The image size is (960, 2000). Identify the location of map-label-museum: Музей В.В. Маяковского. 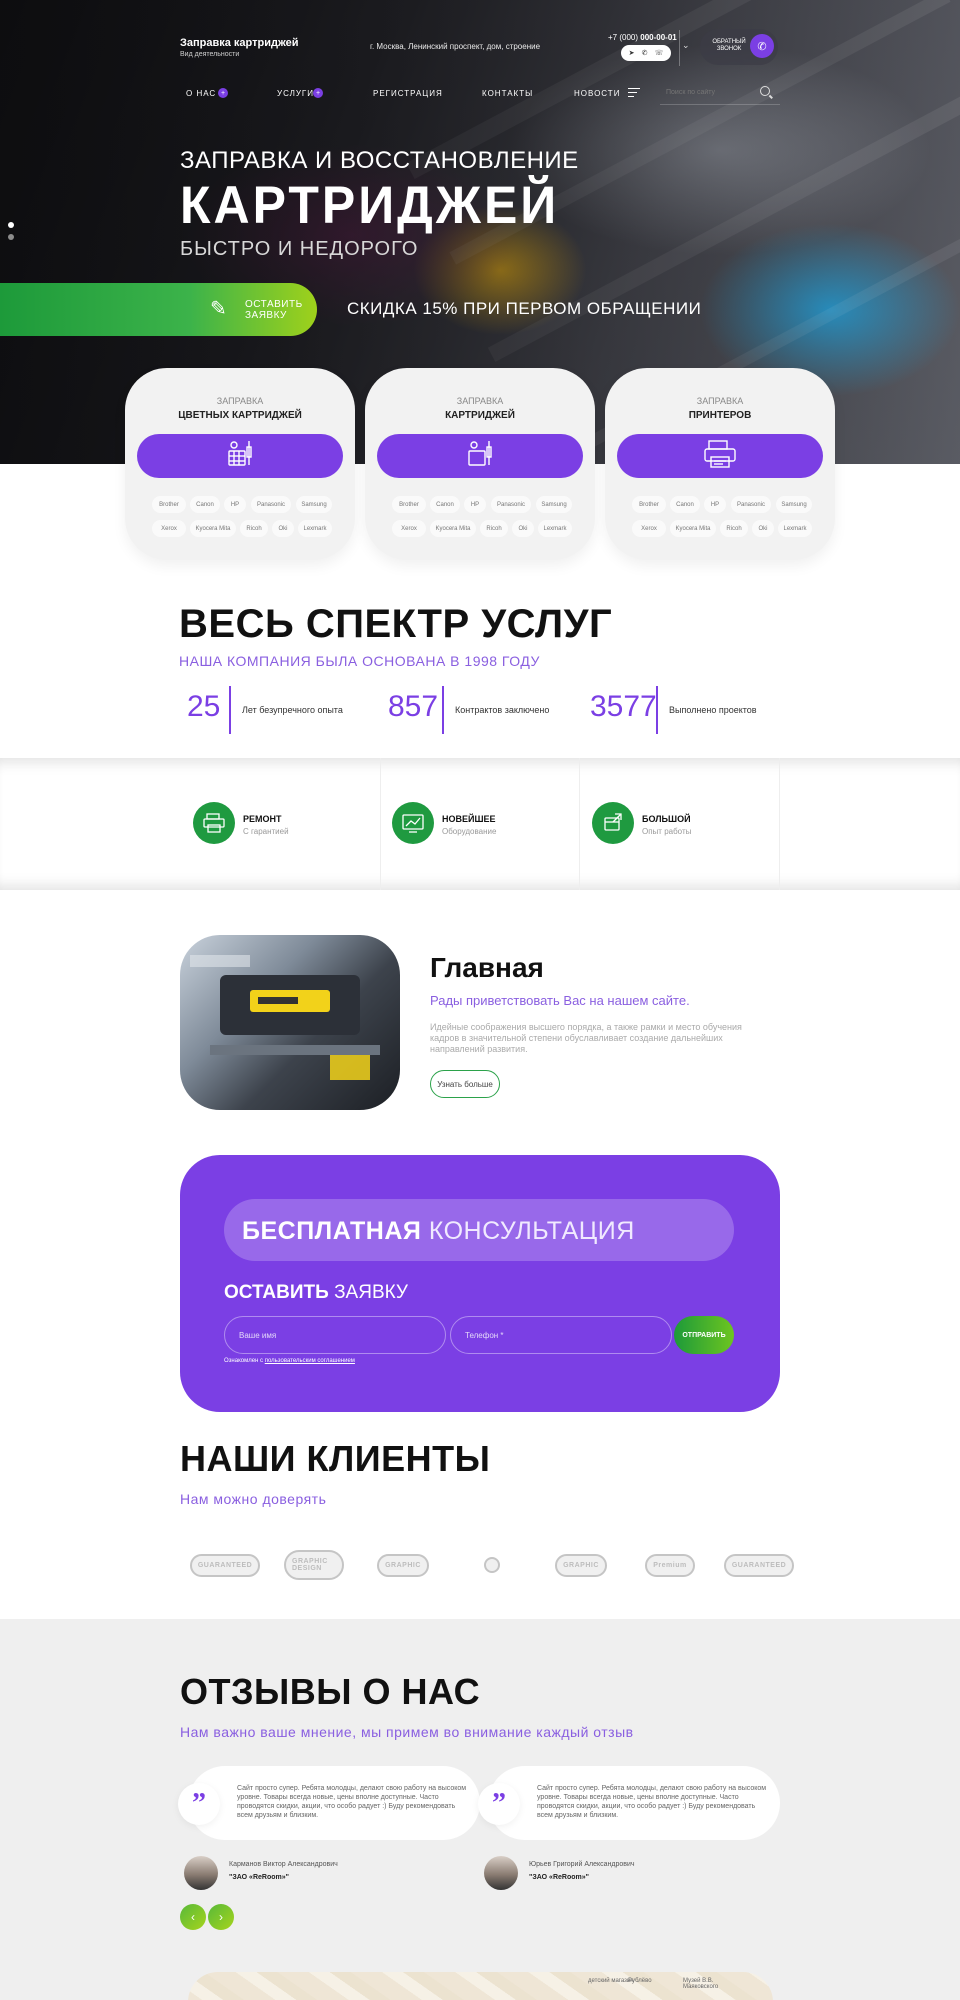
(701, 1984).